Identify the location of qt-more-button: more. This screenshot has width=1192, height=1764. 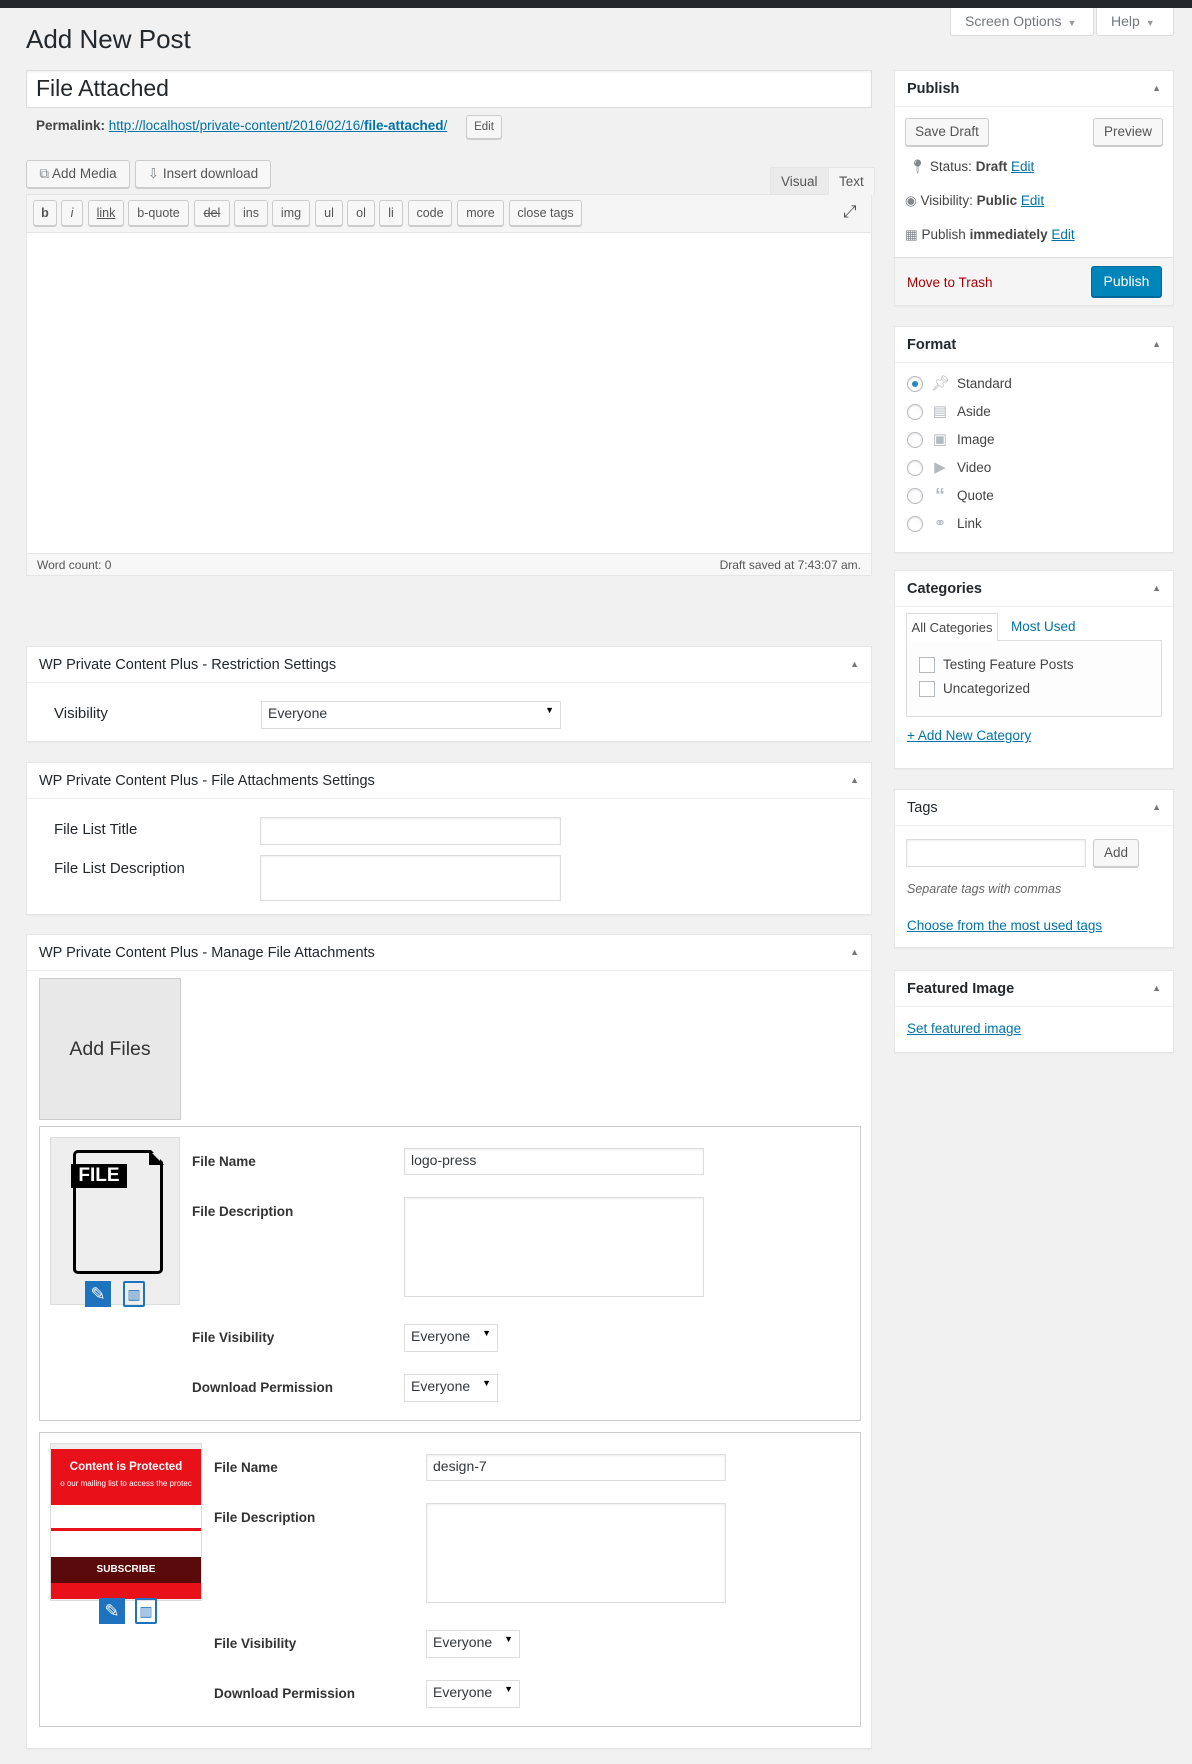
(480, 213).